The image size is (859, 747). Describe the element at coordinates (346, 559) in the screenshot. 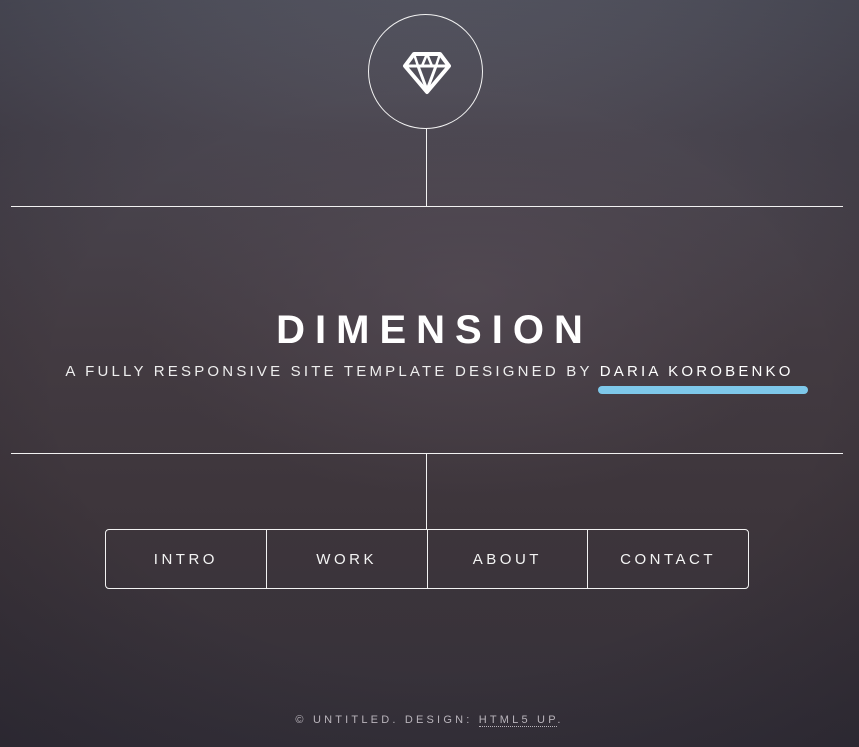

I see `nav-item-work: WORK` at that location.